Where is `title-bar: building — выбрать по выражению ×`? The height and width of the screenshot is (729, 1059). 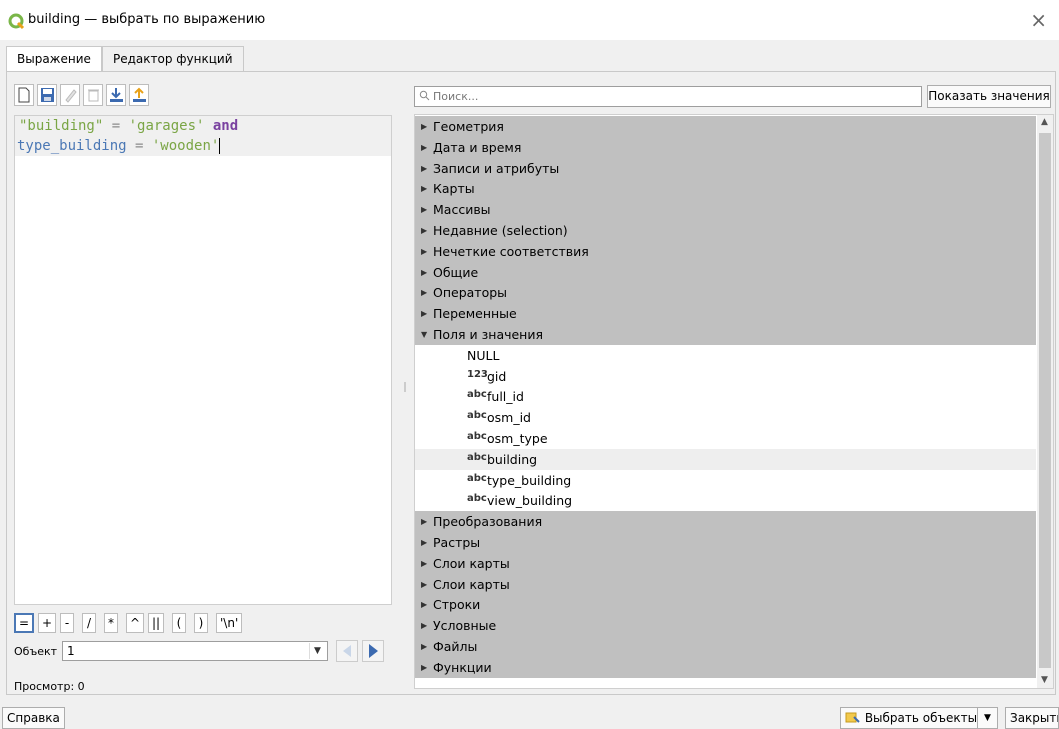 title-bar: building — выбрать по выражению × is located at coordinates (529, 20).